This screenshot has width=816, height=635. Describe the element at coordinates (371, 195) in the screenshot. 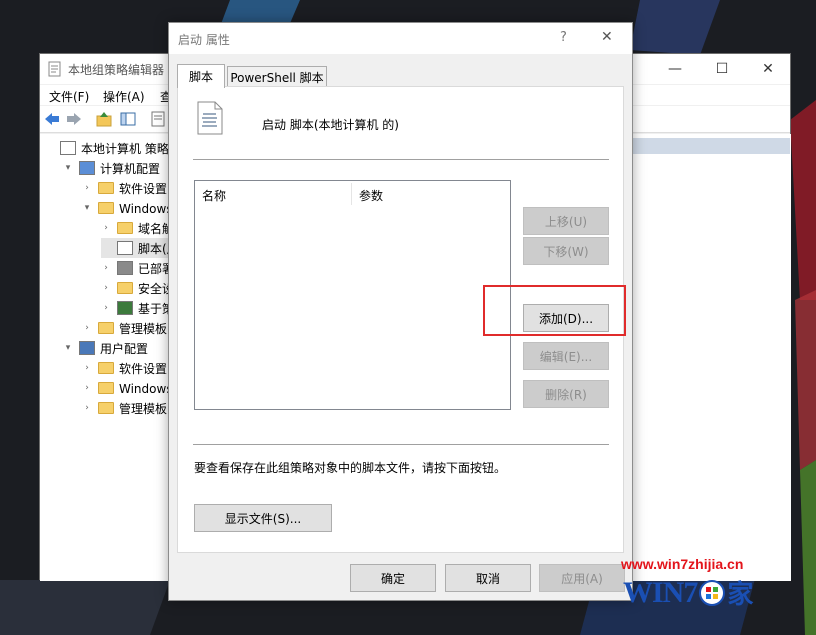

I see `column-params-header: 参数` at that location.